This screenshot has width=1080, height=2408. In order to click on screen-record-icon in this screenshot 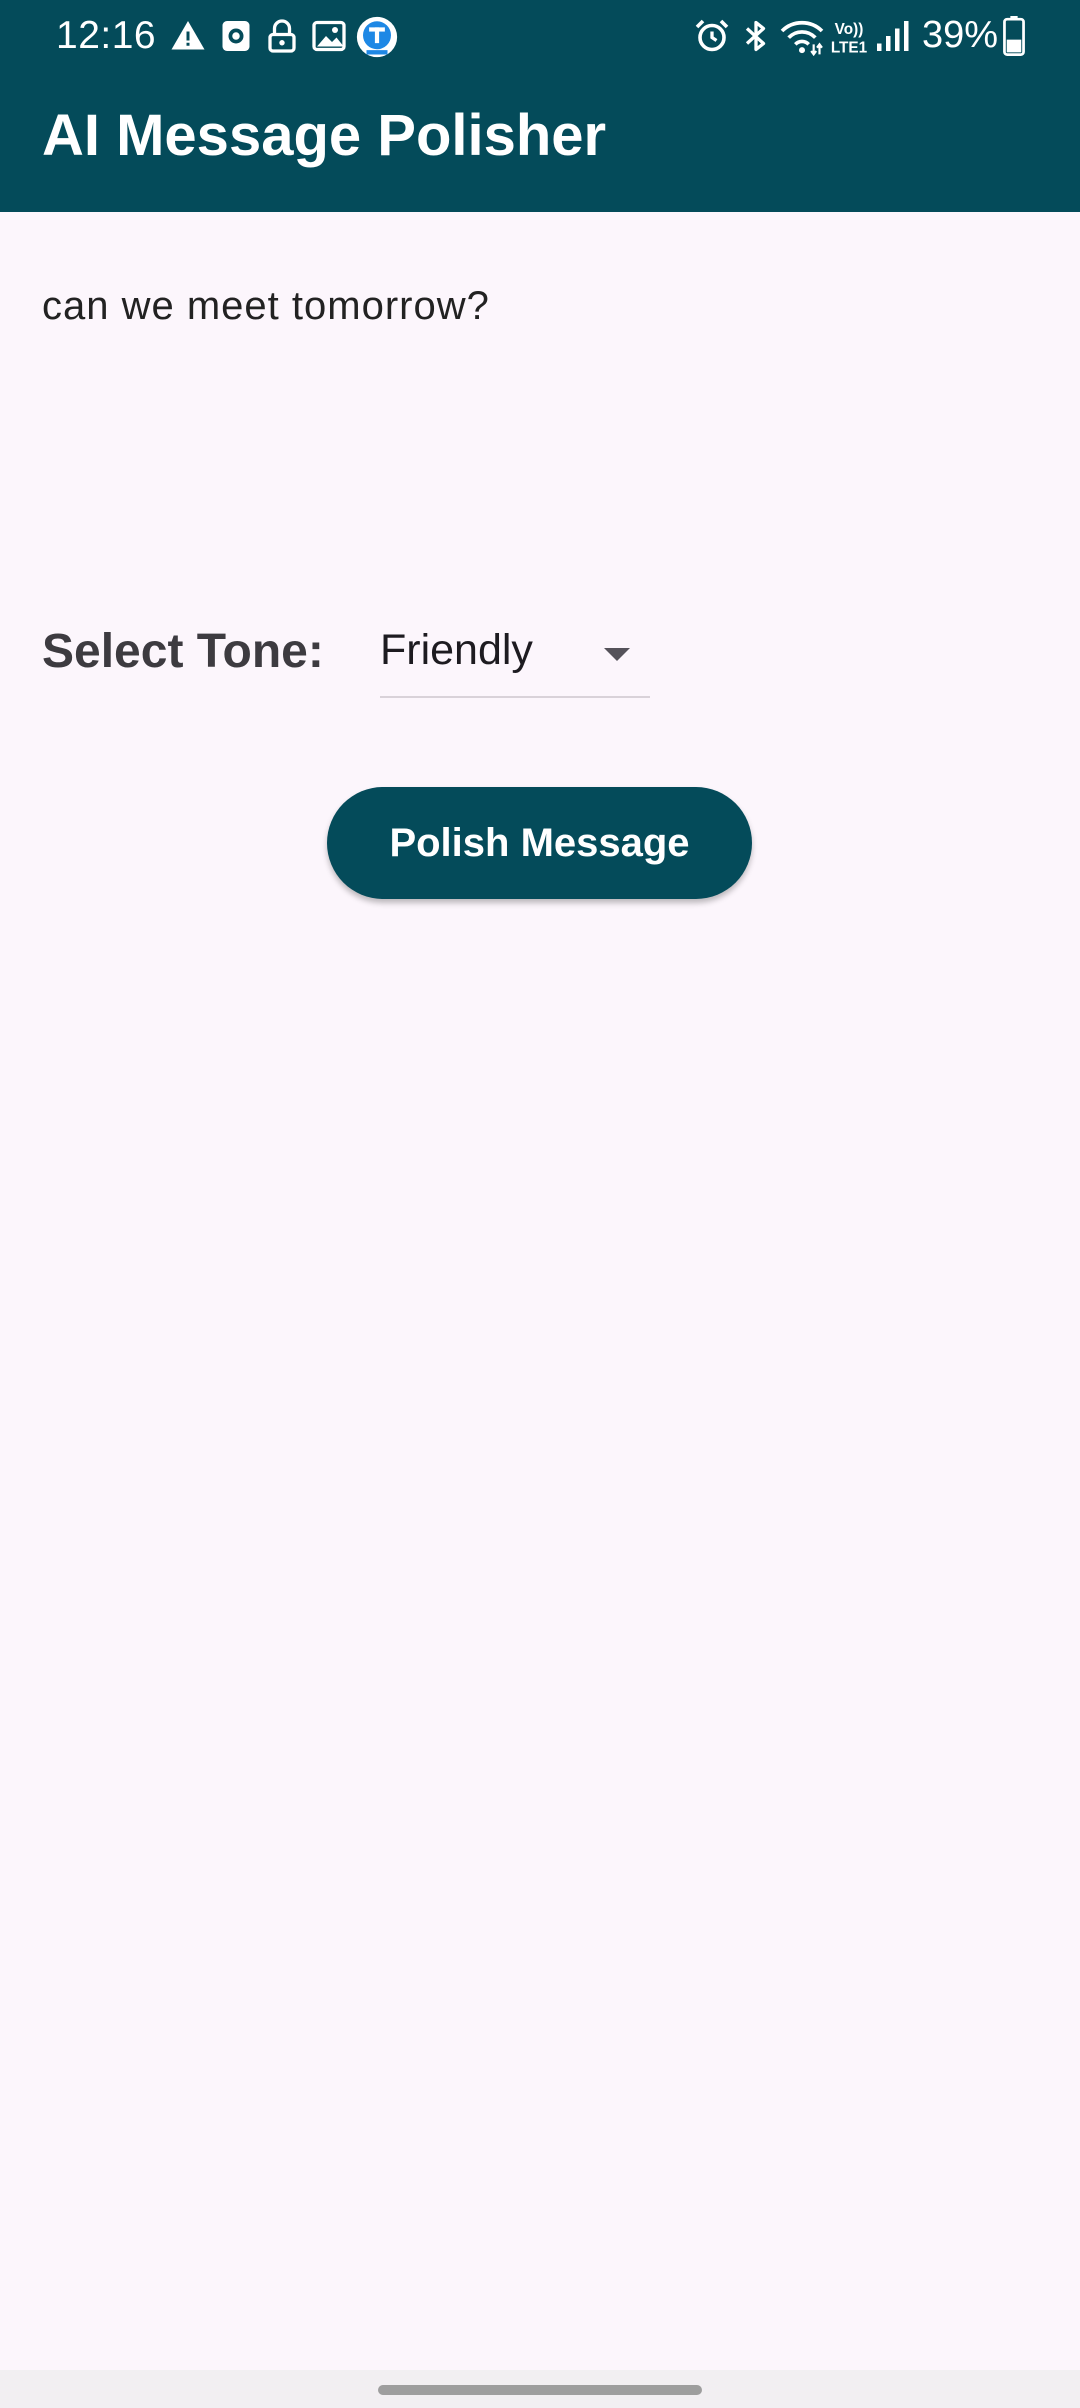, I will do `click(236, 36)`.